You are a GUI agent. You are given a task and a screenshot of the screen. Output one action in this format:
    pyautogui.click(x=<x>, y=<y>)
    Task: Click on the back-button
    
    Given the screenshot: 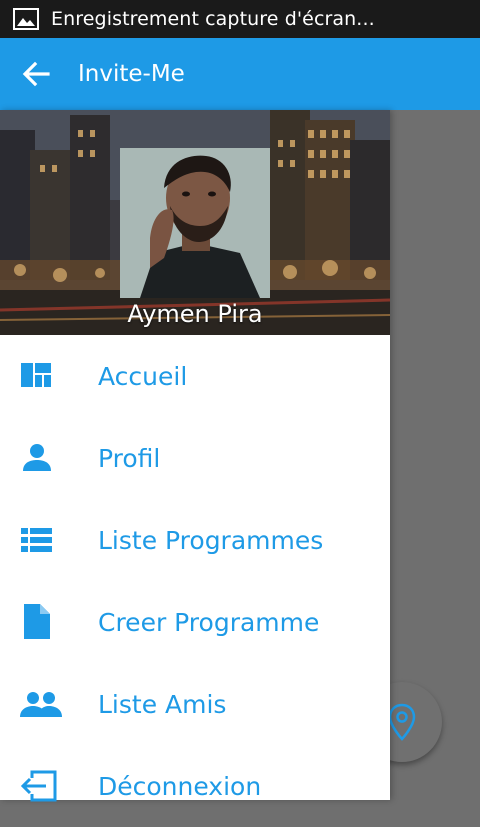 What is the action you would take?
    pyautogui.click(x=36, y=74)
    